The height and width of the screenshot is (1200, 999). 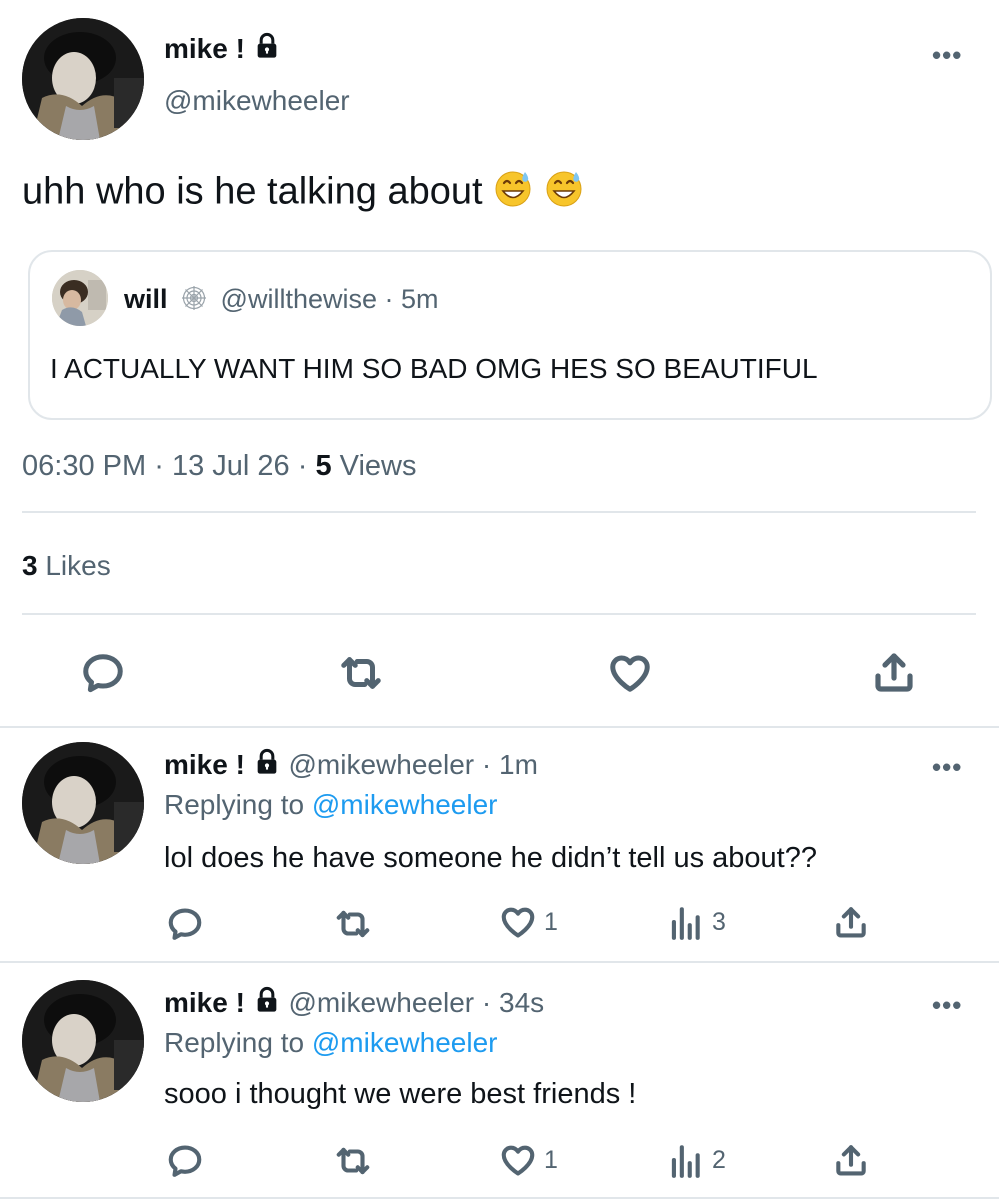 What do you see at coordinates (509, 764) in the screenshot?
I see `reply-time: · 1m` at bounding box center [509, 764].